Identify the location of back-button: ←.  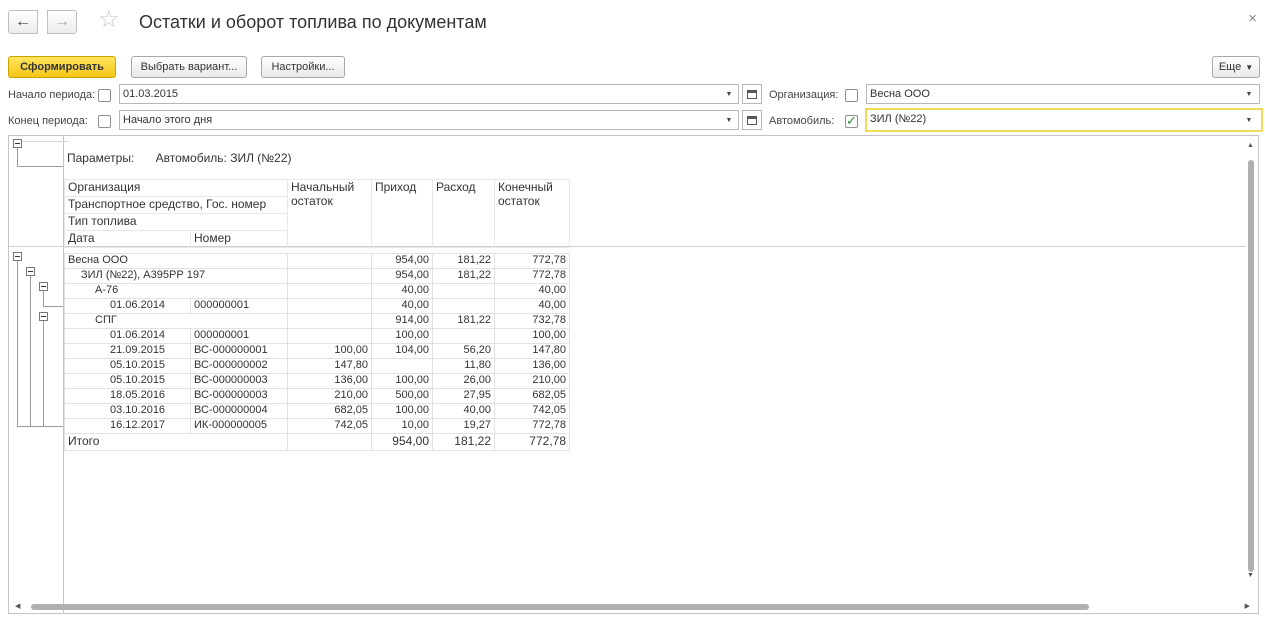
(23, 22).